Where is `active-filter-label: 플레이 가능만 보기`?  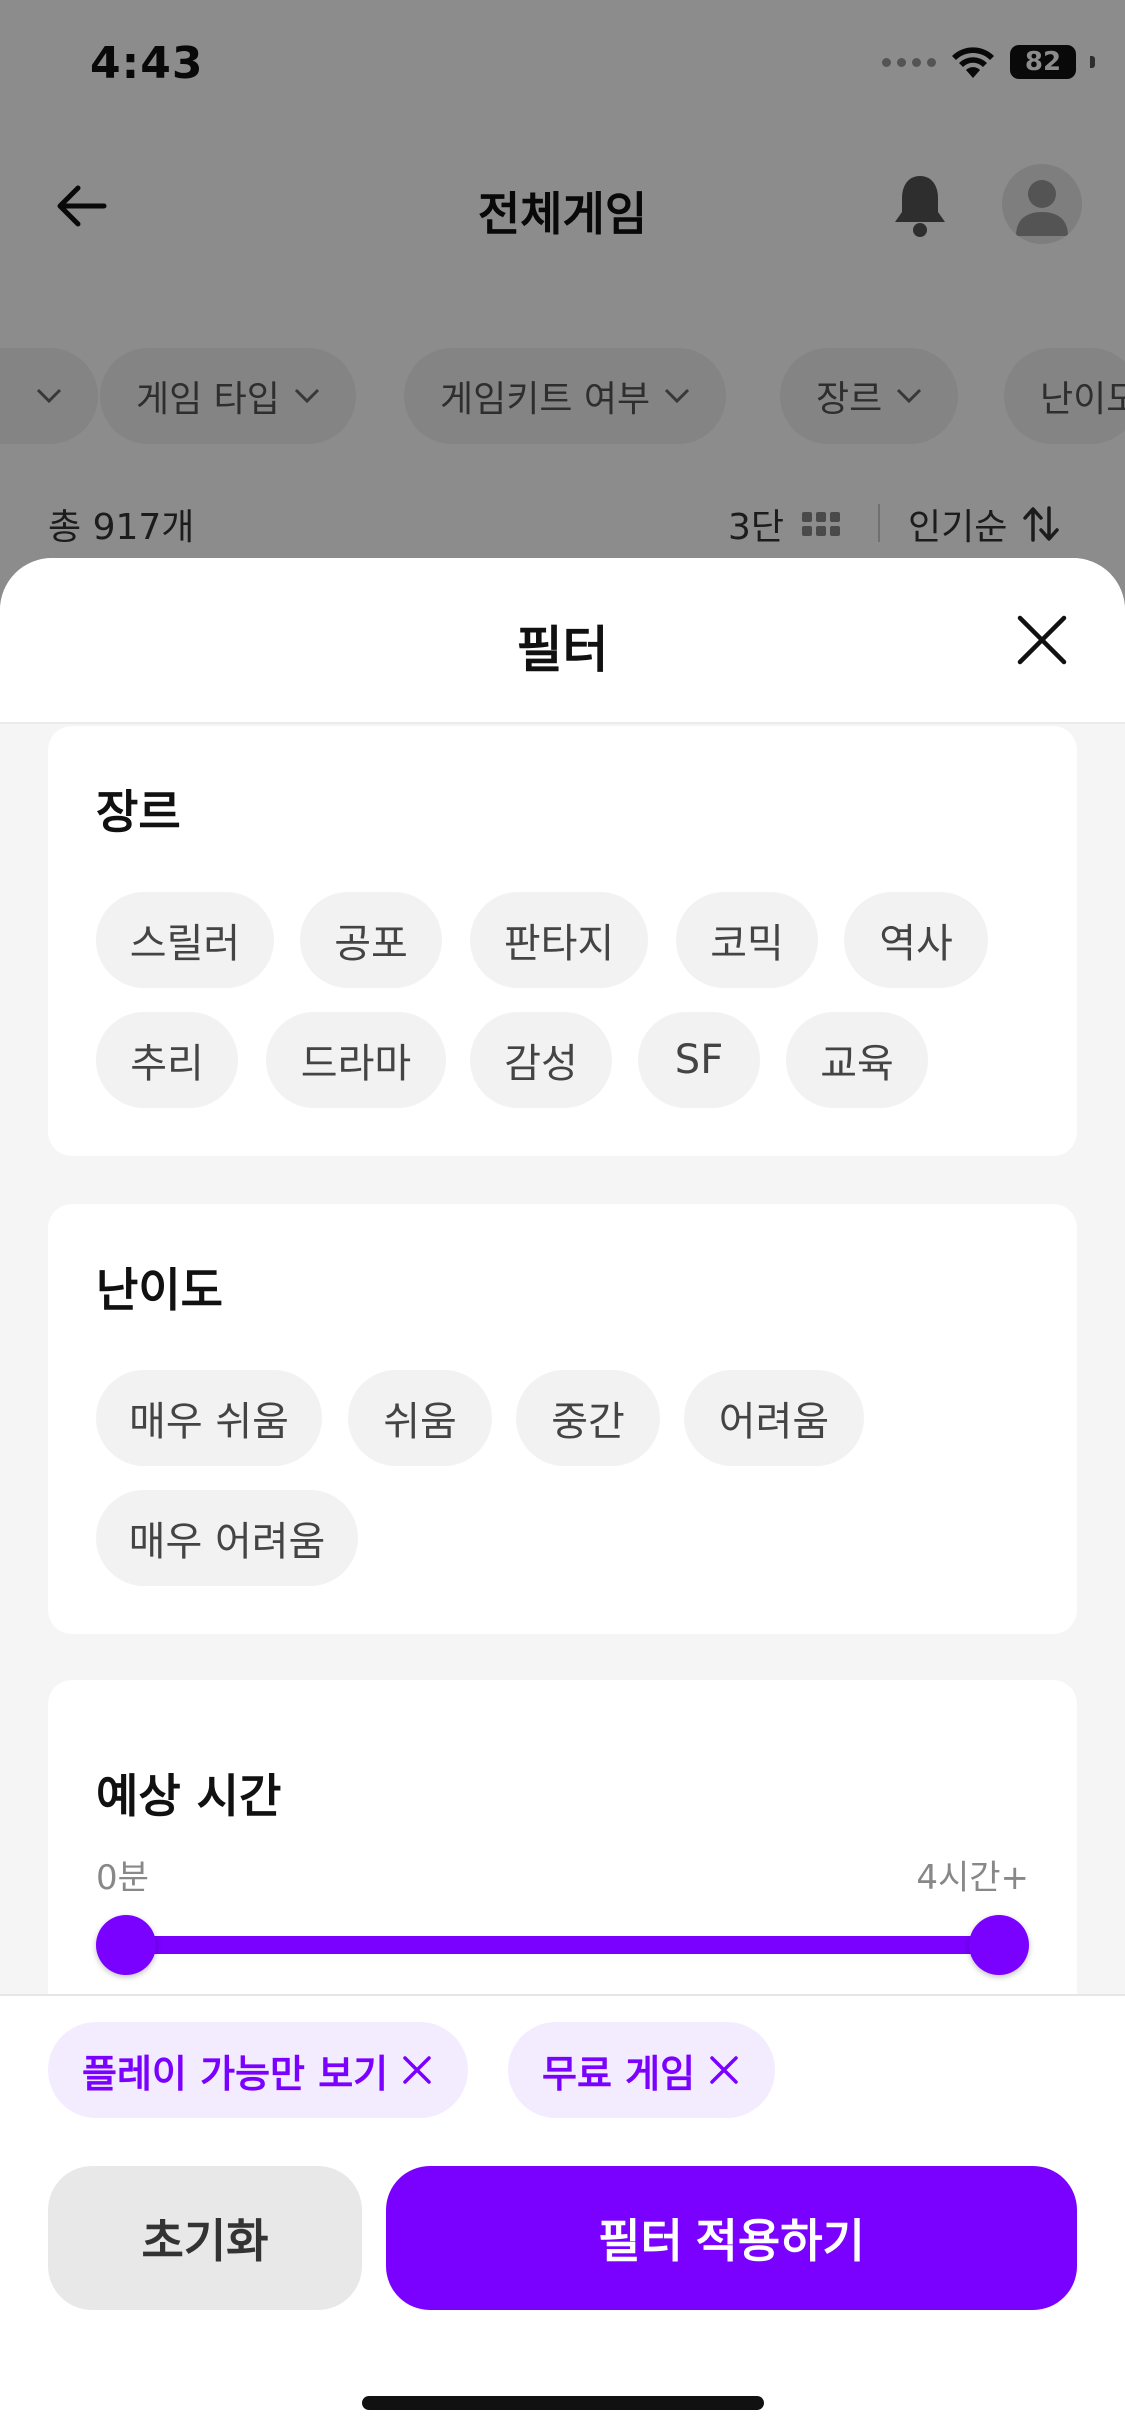
active-filter-label: 플레이 가능만 보기 is located at coordinates (235, 2073).